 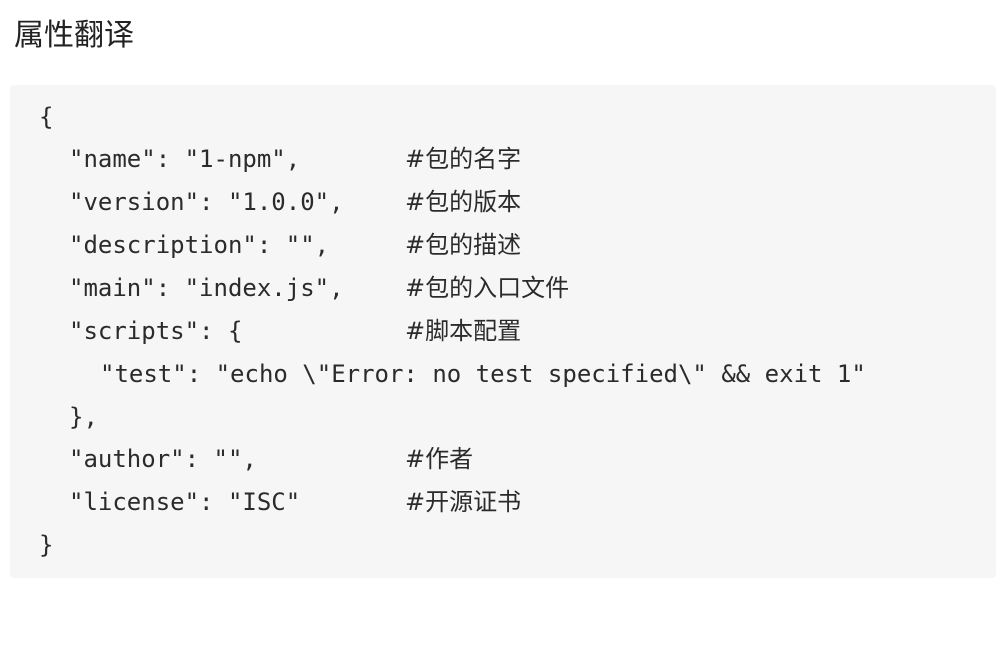 What do you see at coordinates (83, 417) in the screenshot?
I see `code-text: },` at bounding box center [83, 417].